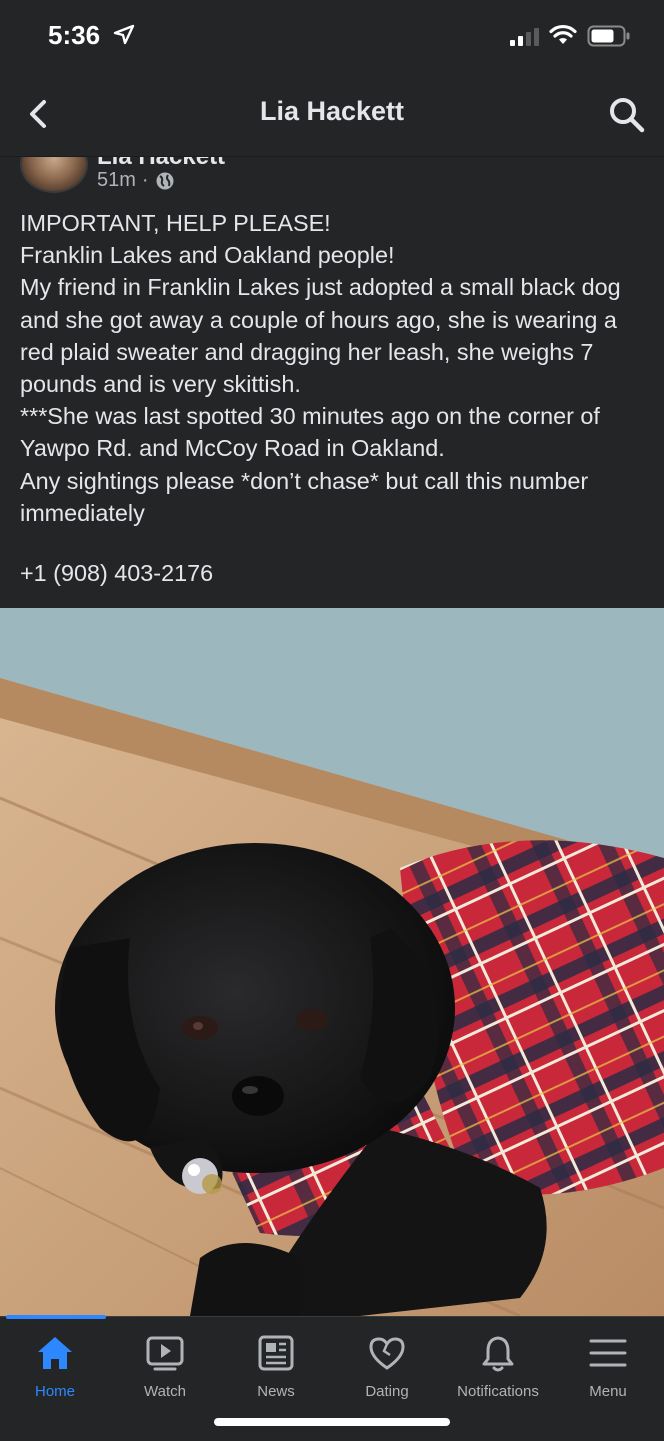 The image size is (664, 1441). I want to click on tab-notifications-label: Notifications, so click(498, 1391).